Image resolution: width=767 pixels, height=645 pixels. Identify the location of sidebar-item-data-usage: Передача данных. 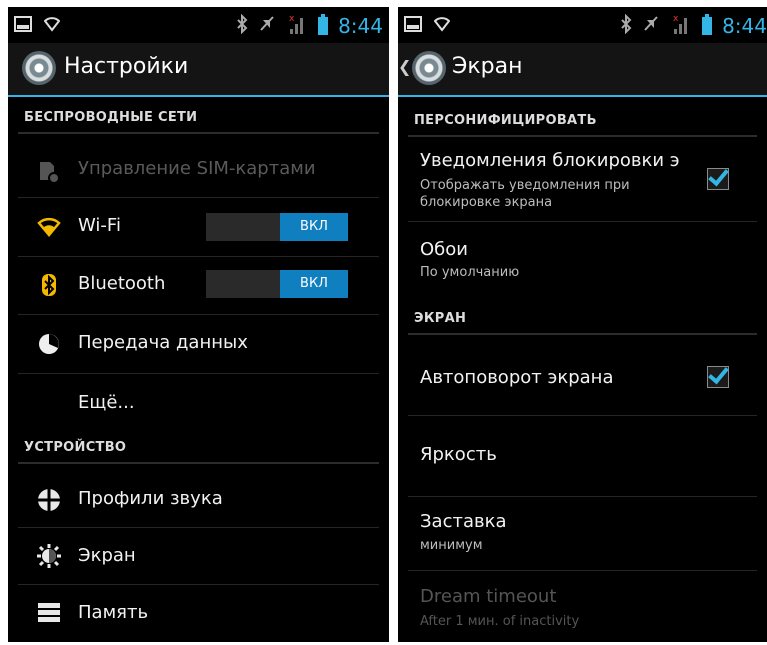
(198, 344).